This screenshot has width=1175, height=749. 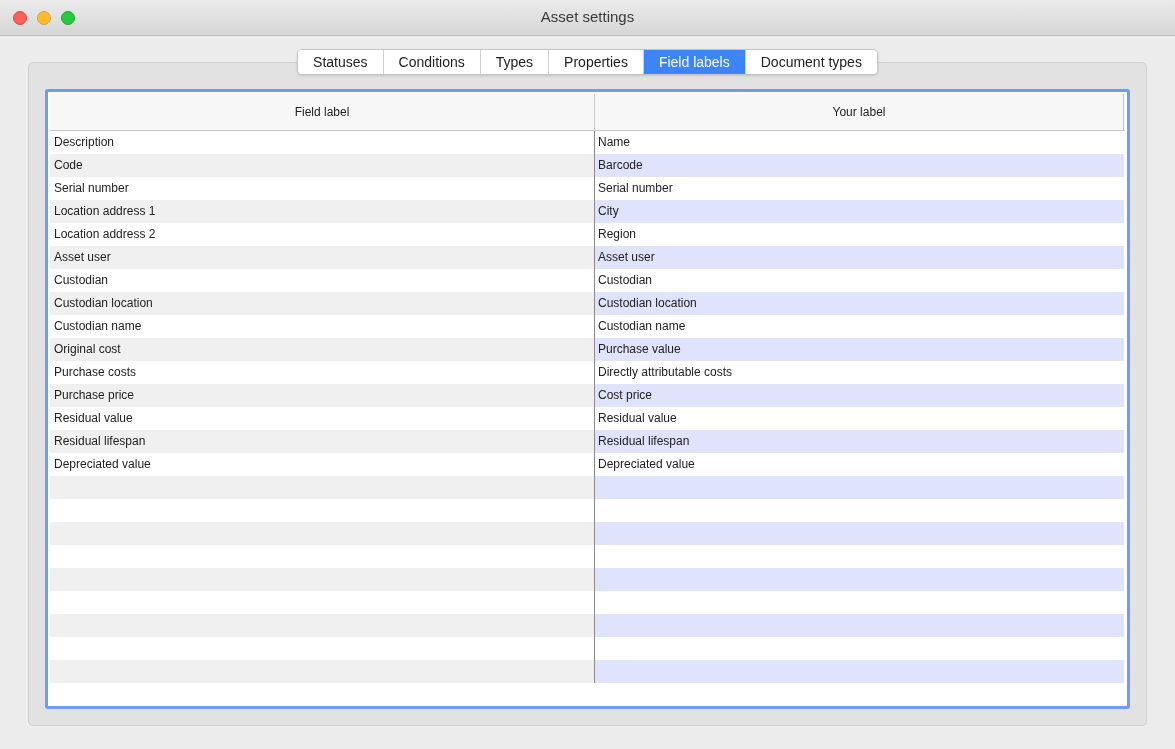 What do you see at coordinates (859, 349) in the screenshot?
I see `table-cell: Purchase value` at bounding box center [859, 349].